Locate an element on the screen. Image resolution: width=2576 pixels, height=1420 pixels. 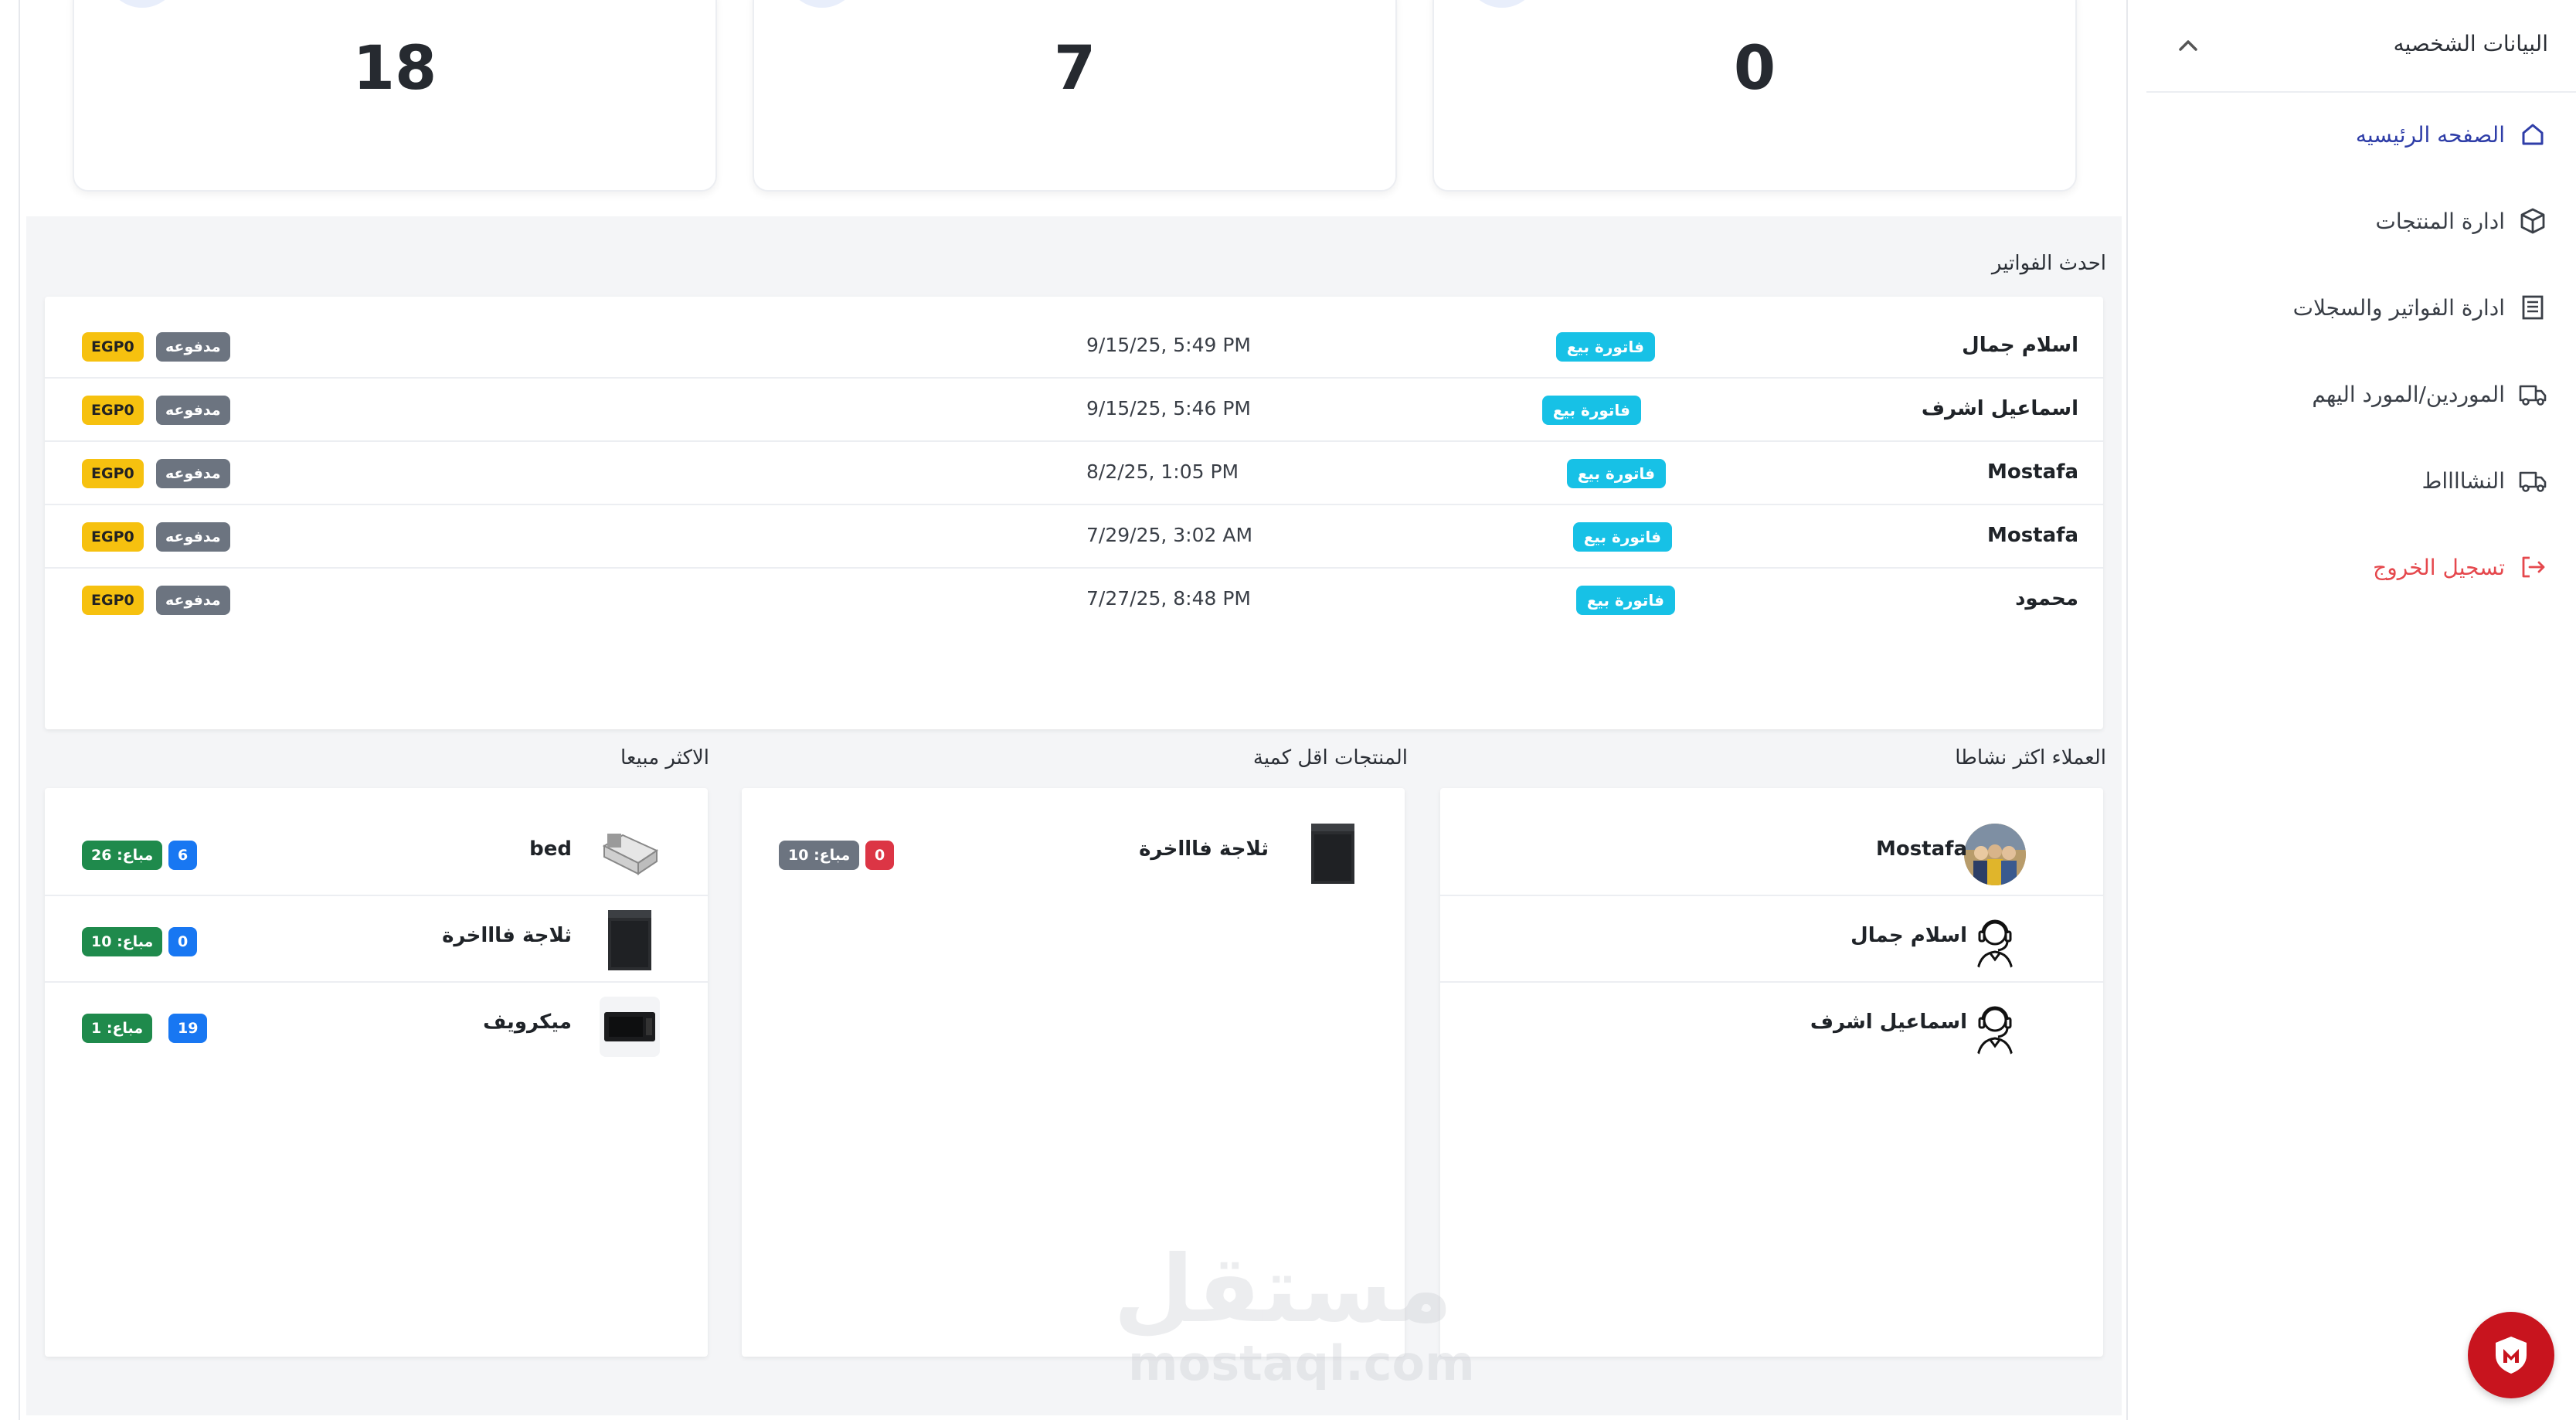
sidebar-item-label: الموردين/المورد اليهم is located at coordinates (2408, 394).